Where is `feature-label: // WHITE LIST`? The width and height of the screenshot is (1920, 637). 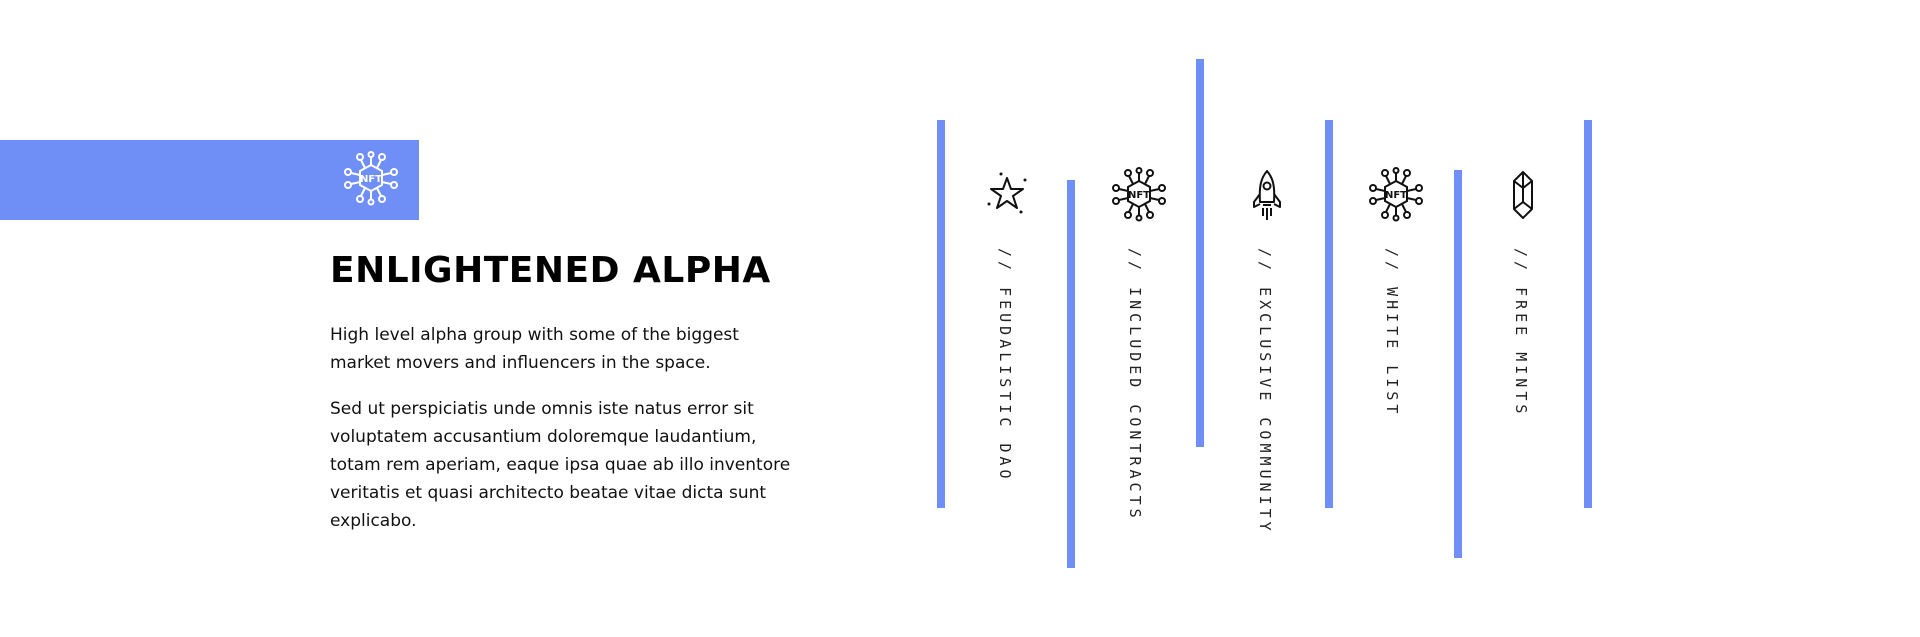 feature-label: // WHITE LIST is located at coordinates (1392, 333).